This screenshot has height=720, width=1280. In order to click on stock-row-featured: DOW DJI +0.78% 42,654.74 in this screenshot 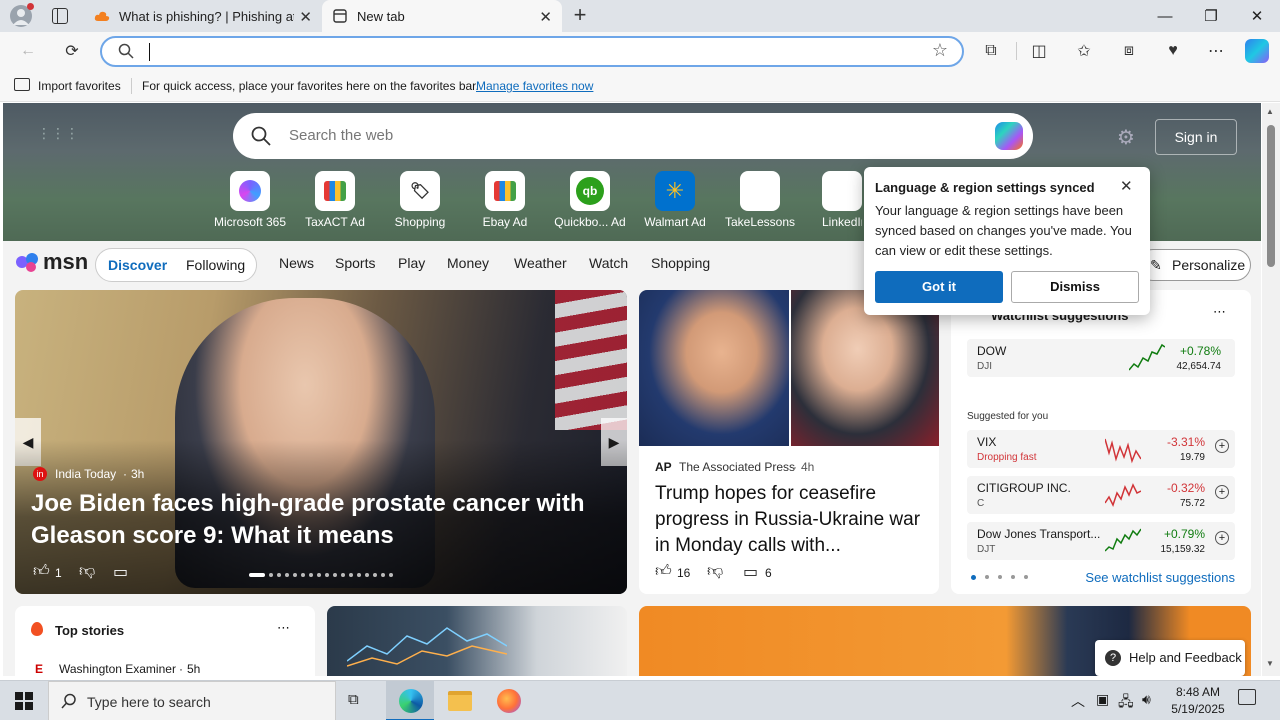, I will do `click(1101, 358)`.